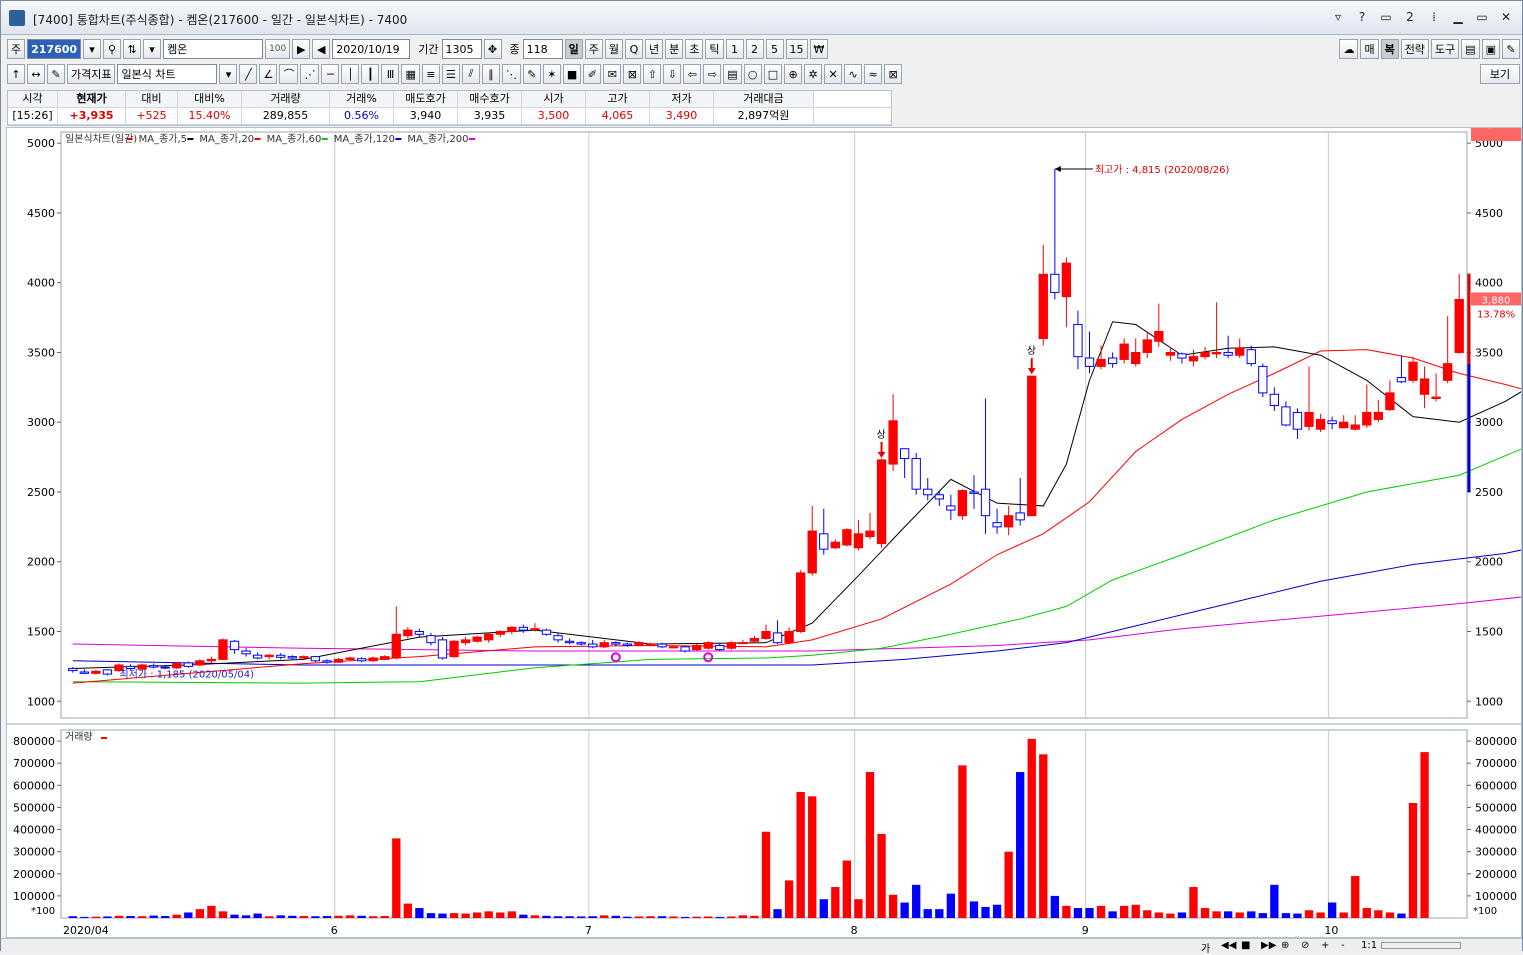 Image resolution: width=1523 pixels, height=955 pixels. I want to click on count-input: 118, so click(542, 49).